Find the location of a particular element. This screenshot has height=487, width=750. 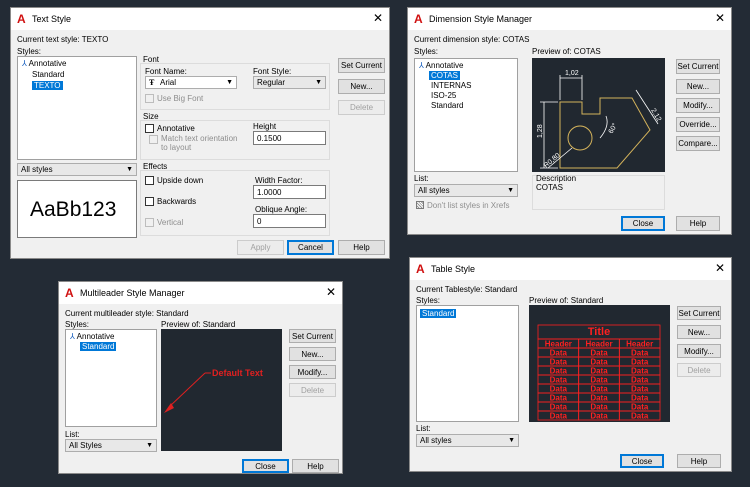

multileader-style-titlebar: A Multileader Style Manager ✕ is located at coordinates (200, 293).